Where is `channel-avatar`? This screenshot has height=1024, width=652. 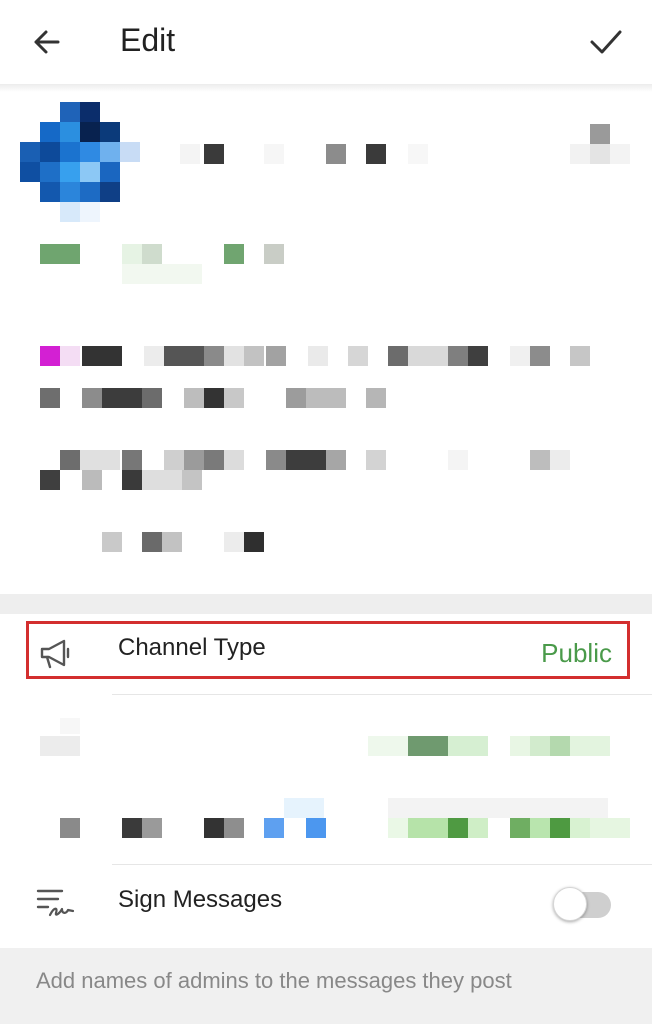
channel-avatar is located at coordinates (82, 164).